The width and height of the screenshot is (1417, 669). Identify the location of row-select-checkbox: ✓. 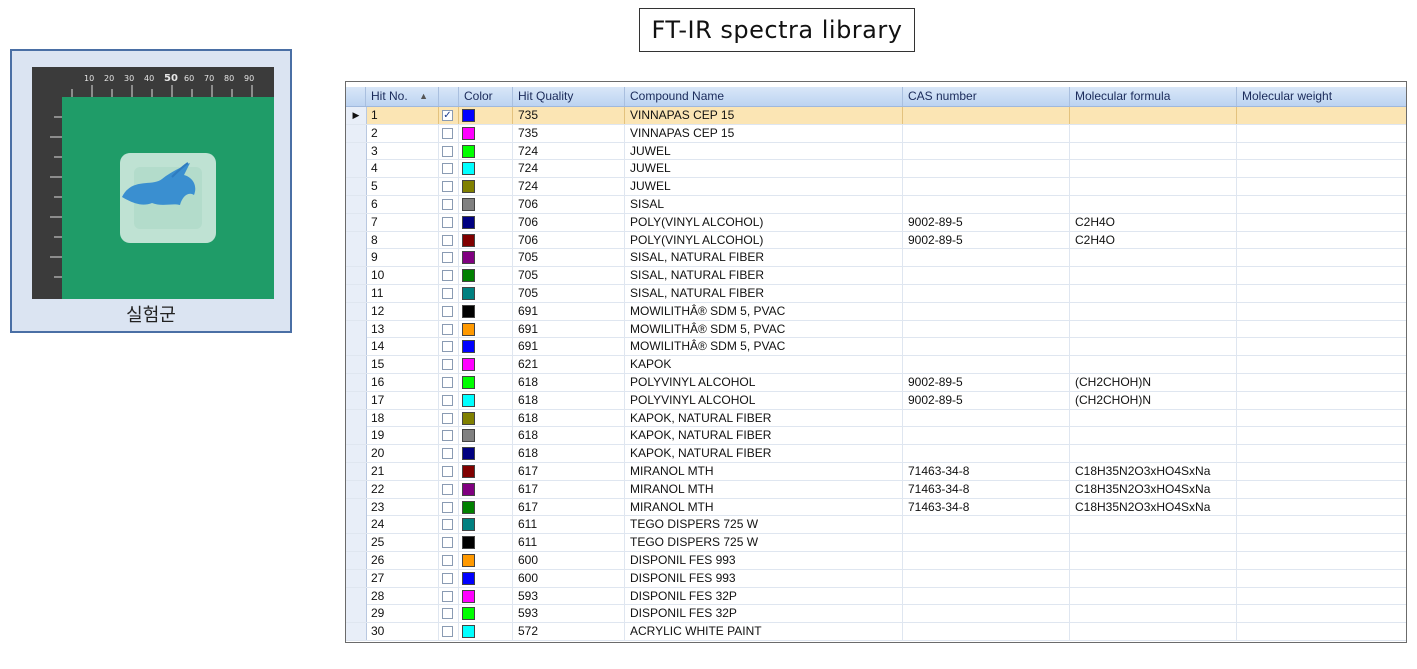
(447, 115).